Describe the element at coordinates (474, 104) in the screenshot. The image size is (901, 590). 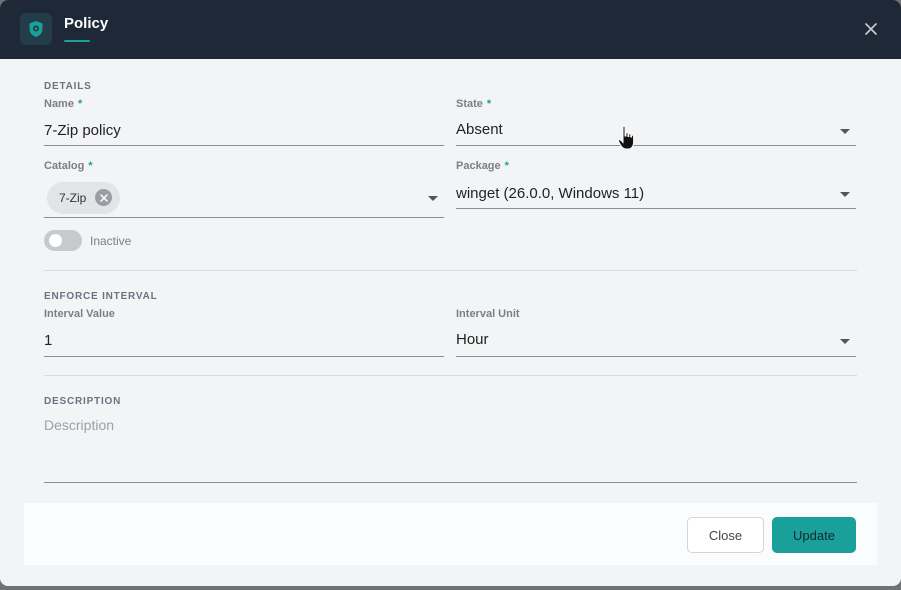
I see `state-label: State *` at that location.